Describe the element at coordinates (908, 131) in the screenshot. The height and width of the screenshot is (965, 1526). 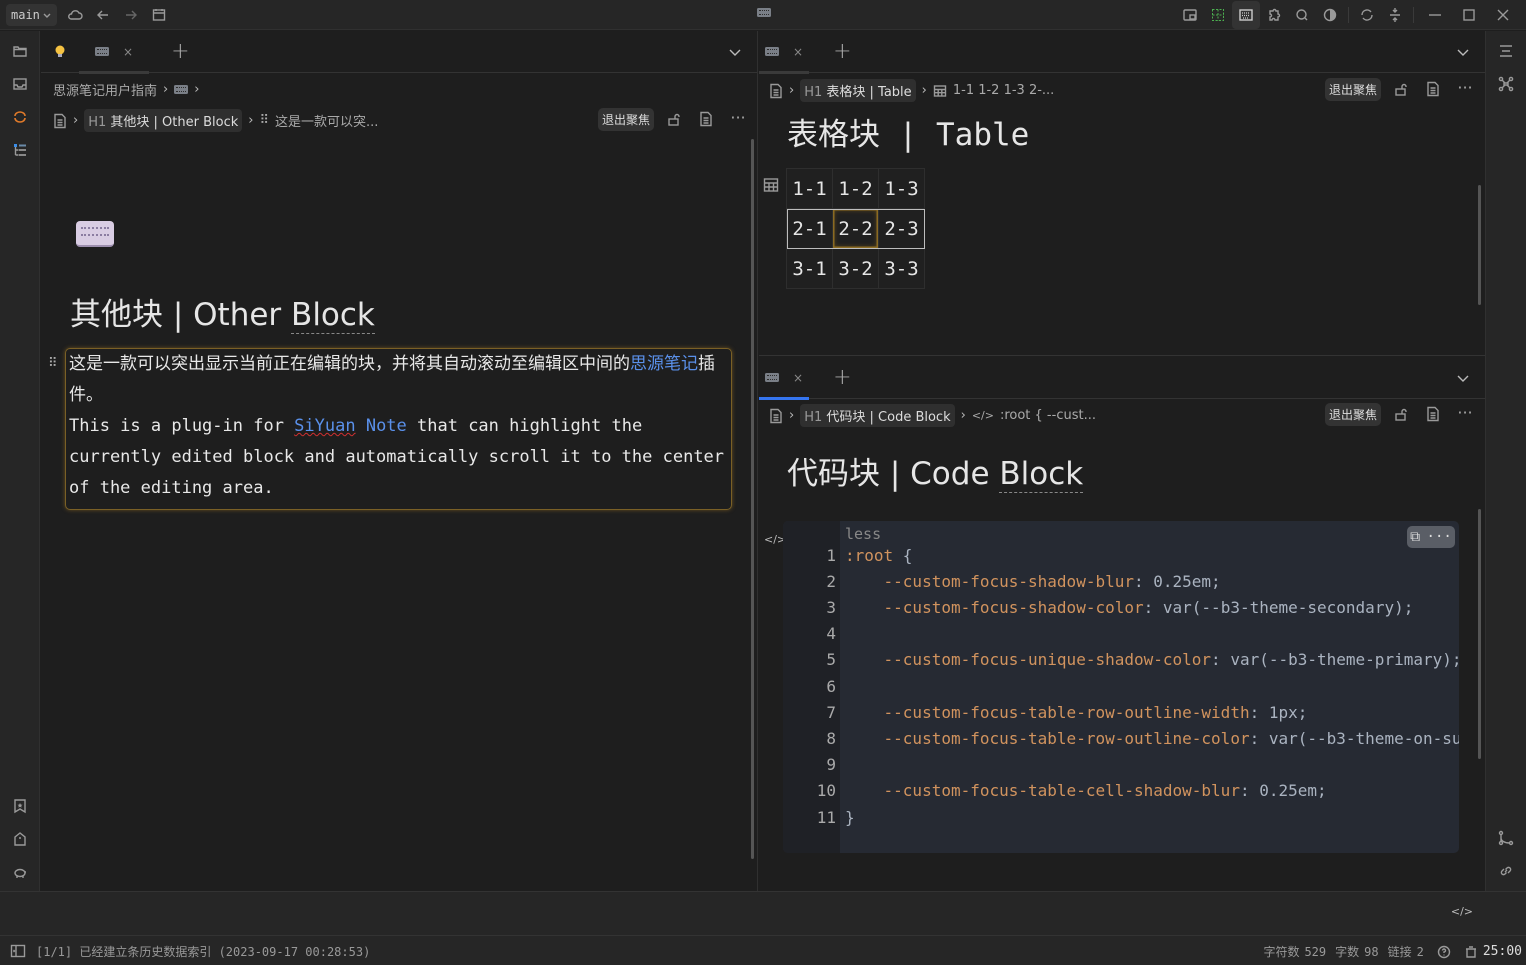
I see `document-title: 表格块 | Table` at that location.